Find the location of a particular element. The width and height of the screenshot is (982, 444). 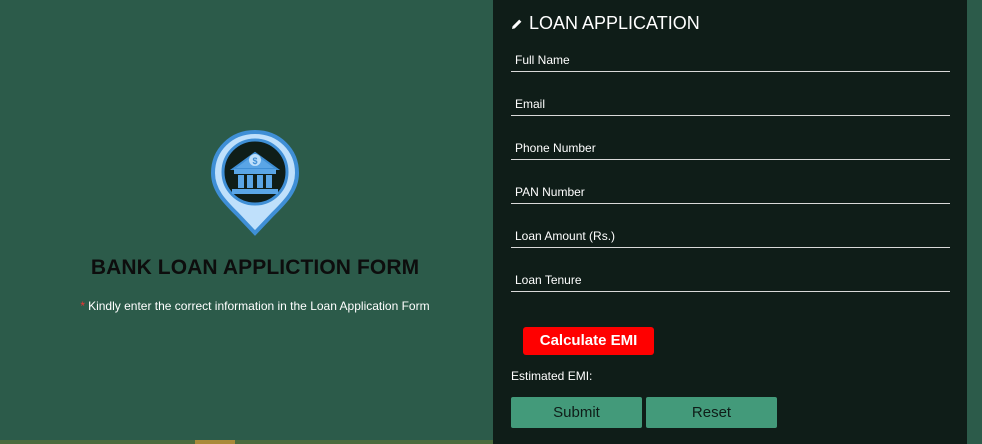

phone-number-label: Phone Number is located at coordinates (555, 148).